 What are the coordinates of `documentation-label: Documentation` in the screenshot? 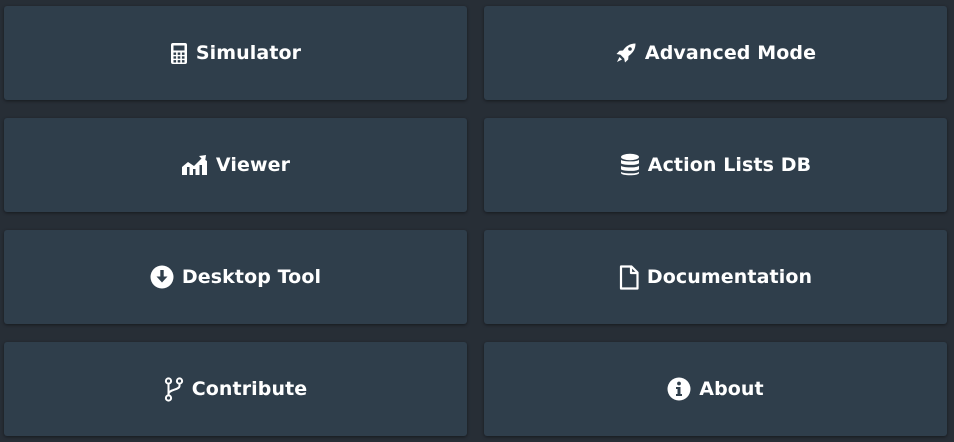 It's located at (729, 277).